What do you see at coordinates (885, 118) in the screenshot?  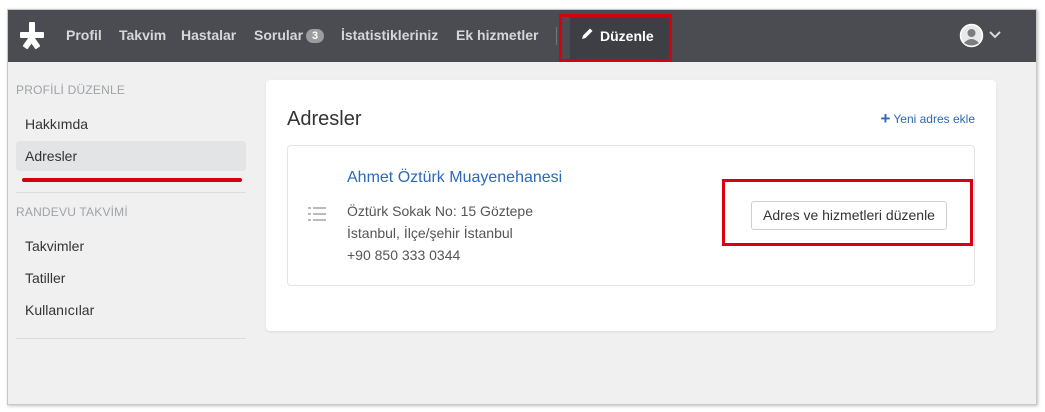 I see `plus-icon: +` at bounding box center [885, 118].